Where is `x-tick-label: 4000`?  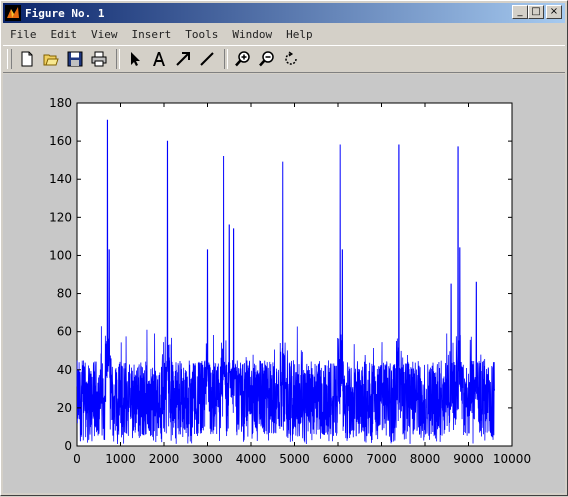
x-tick-label: 4000 is located at coordinates (251, 459).